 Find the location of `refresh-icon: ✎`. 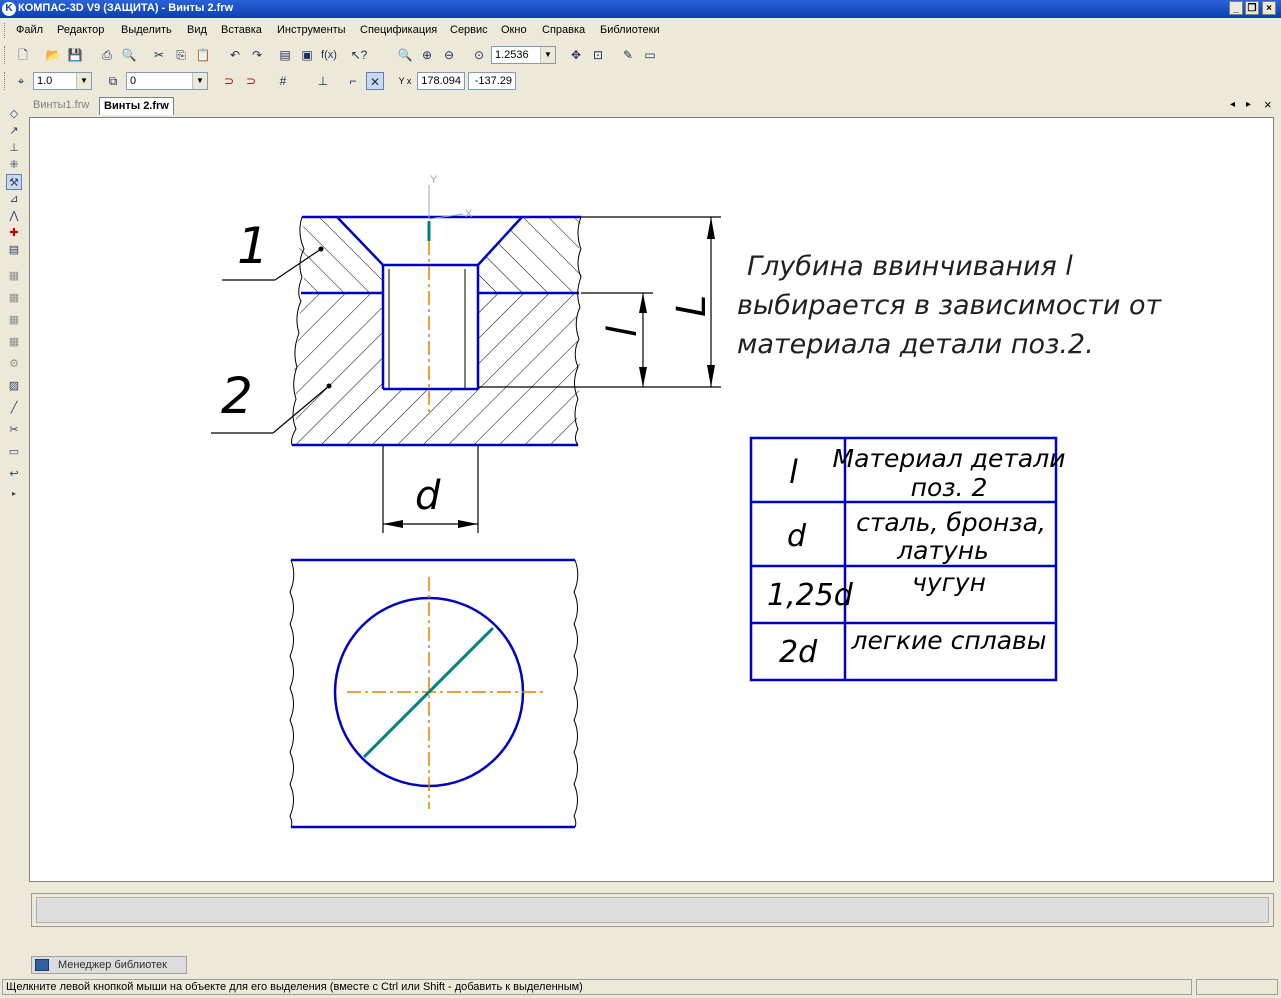

refresh-icon: ✎ is located at coordinates (628, 55).